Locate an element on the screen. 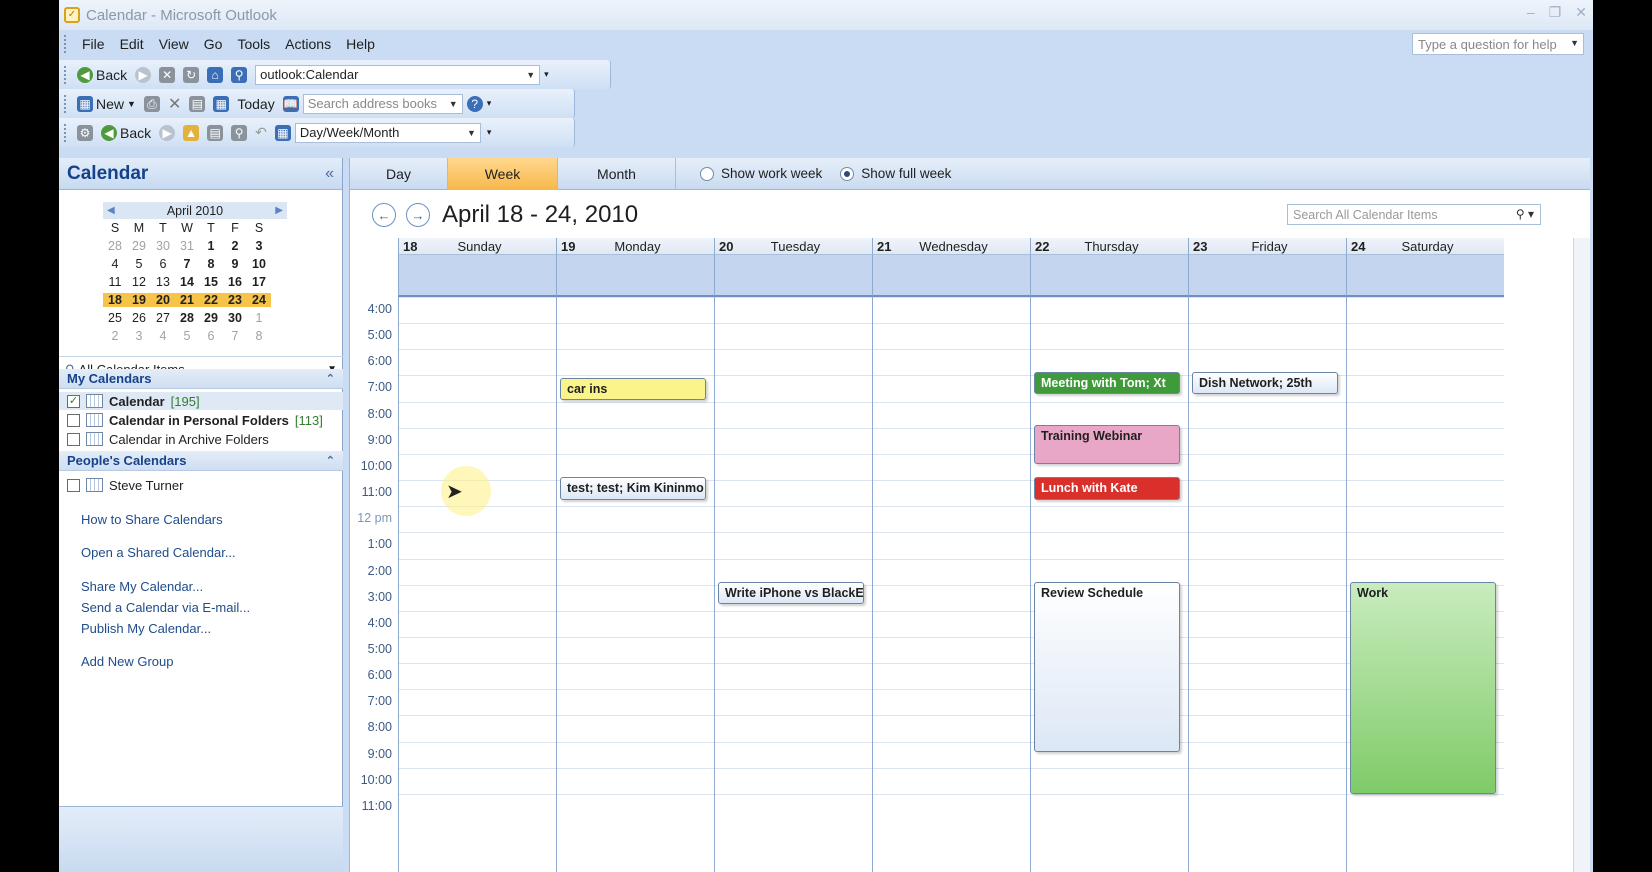 The image size is (1652, 872). calendar-event: Write iPhone vs BlackE is located at coordinates (791, 593).